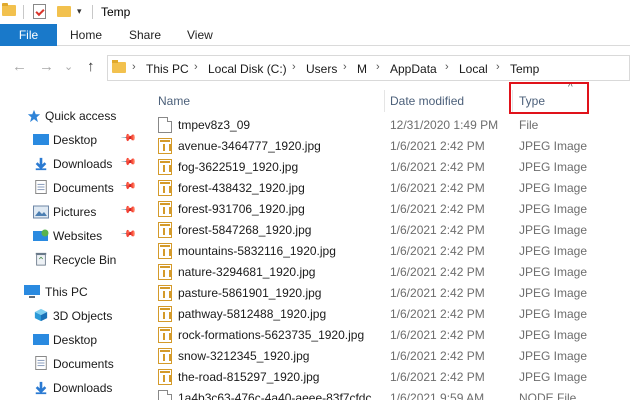  Describe the element at coordinates (72, 188) in the screenshot. I see `nav-item-documents: Documents 📌` at that location.